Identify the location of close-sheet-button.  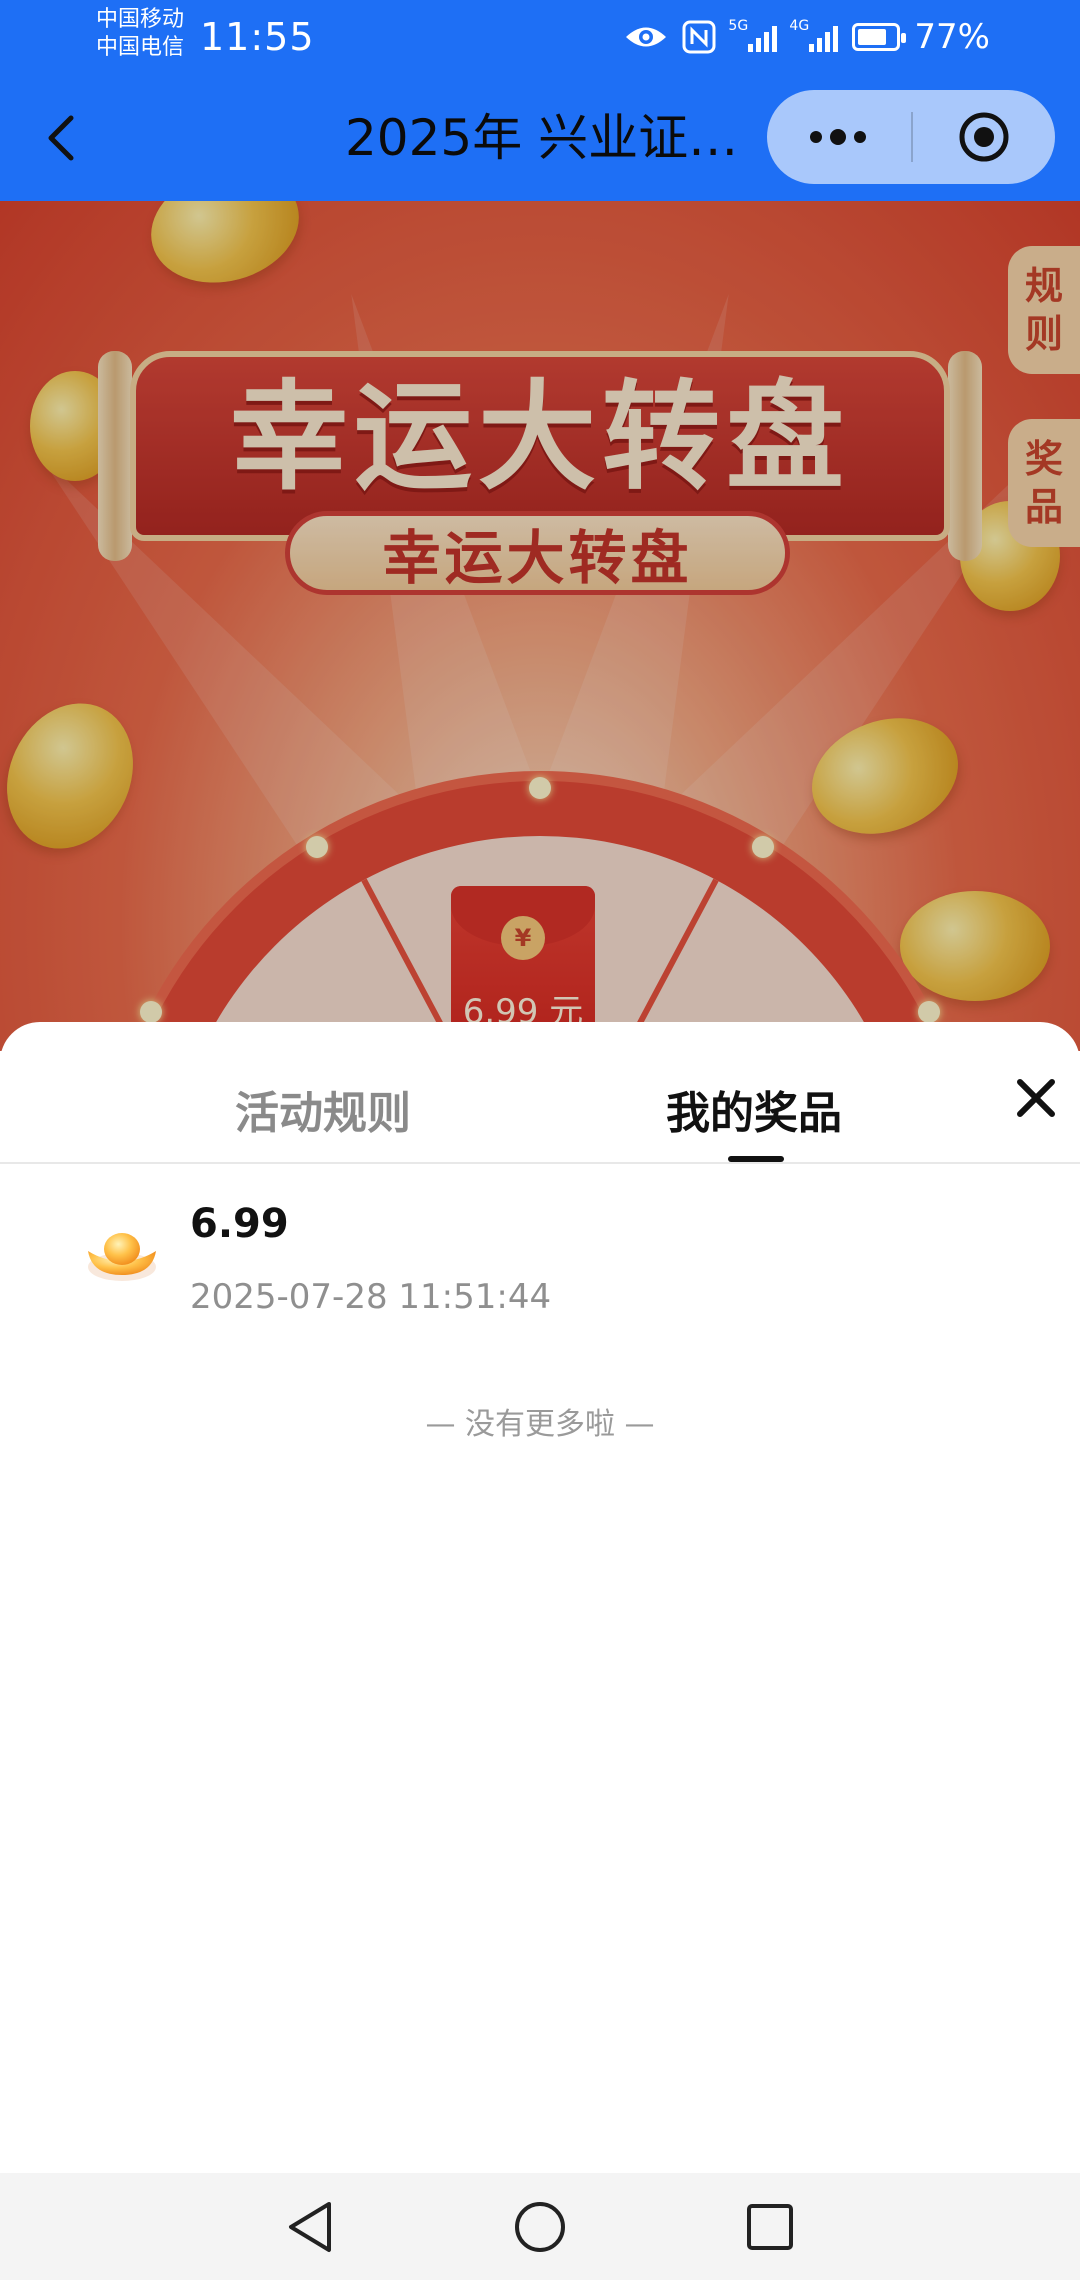
(1036, 1098).